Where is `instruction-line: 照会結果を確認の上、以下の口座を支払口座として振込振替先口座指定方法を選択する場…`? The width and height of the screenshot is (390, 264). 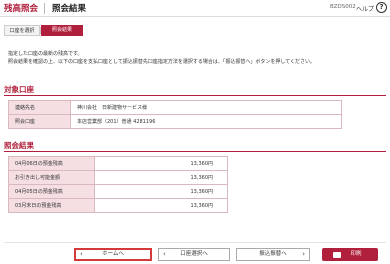 instruction-line: 照会結果を確認の上、以下の口座を支払口座として振込振替先口座指定方法を選択する場… is located at coordinates (162, 62).